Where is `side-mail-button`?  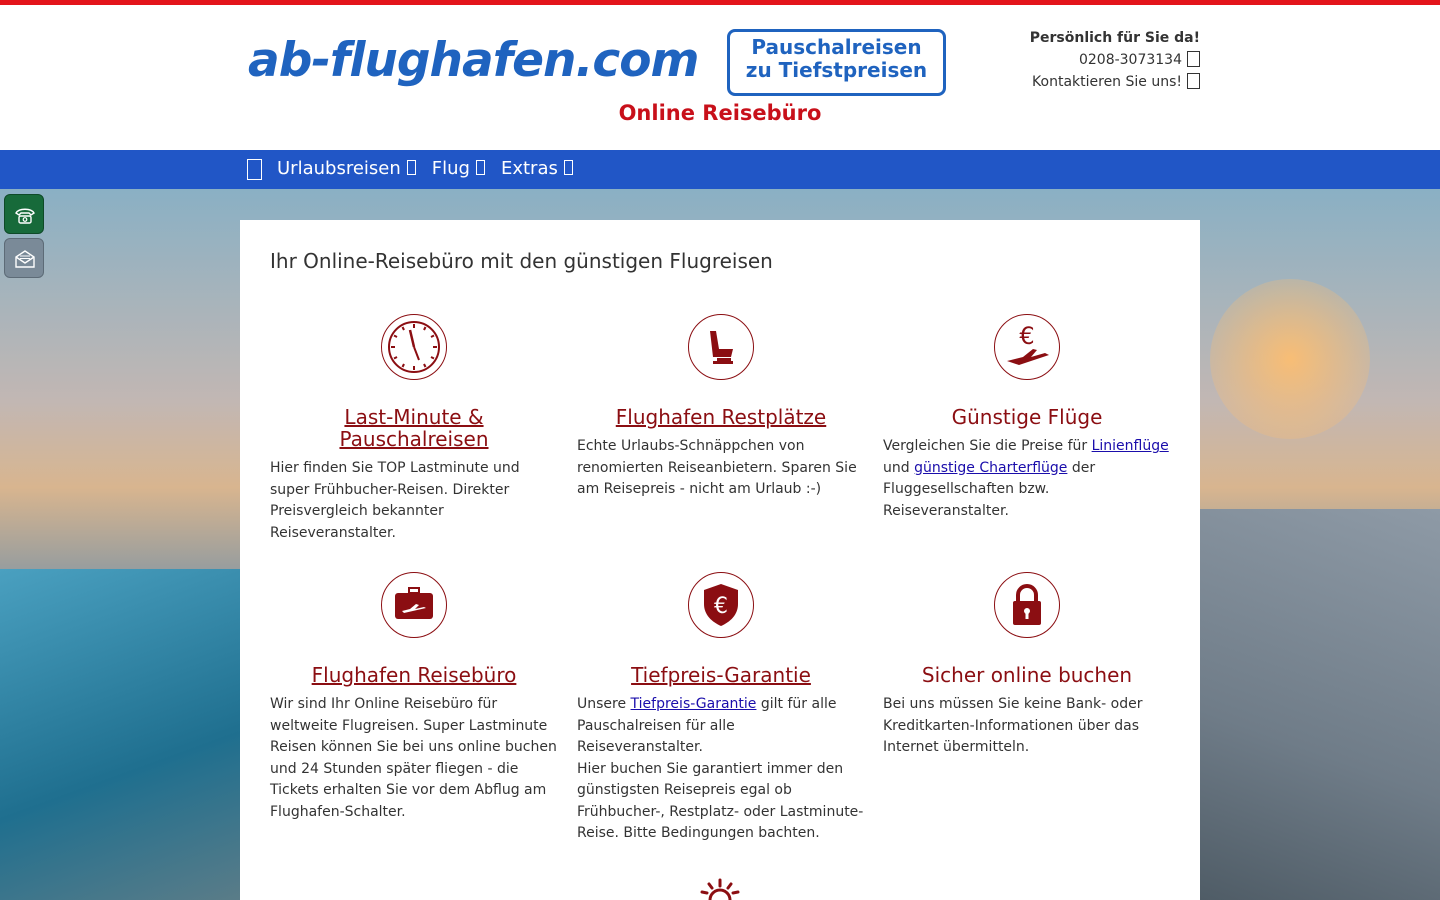
side-mail-button is located at coordinates (24, 258).